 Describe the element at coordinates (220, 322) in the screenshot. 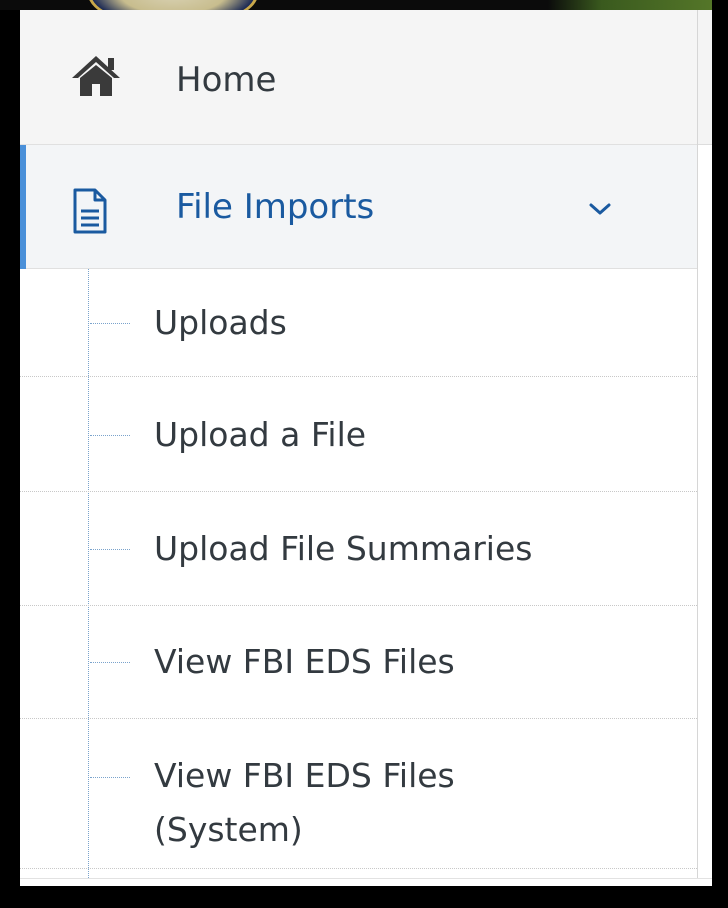

I see `submenu-item-label: Uploads` at that location.